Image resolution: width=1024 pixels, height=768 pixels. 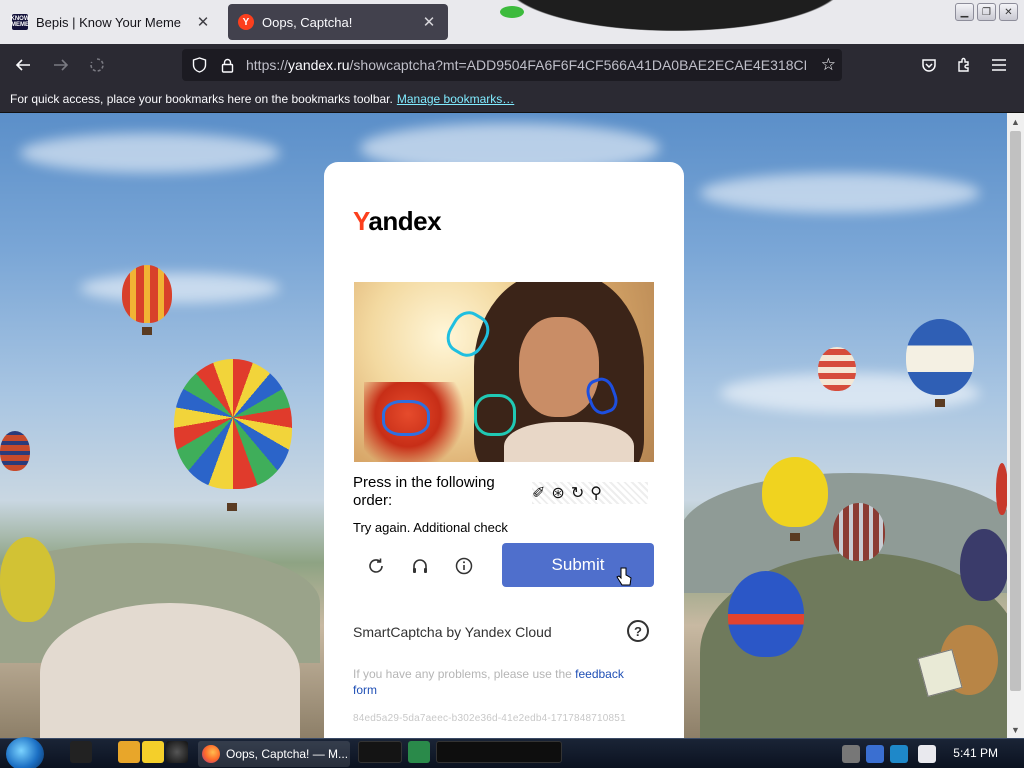 I want to click on menu-icon, so click(x=999, y=65).